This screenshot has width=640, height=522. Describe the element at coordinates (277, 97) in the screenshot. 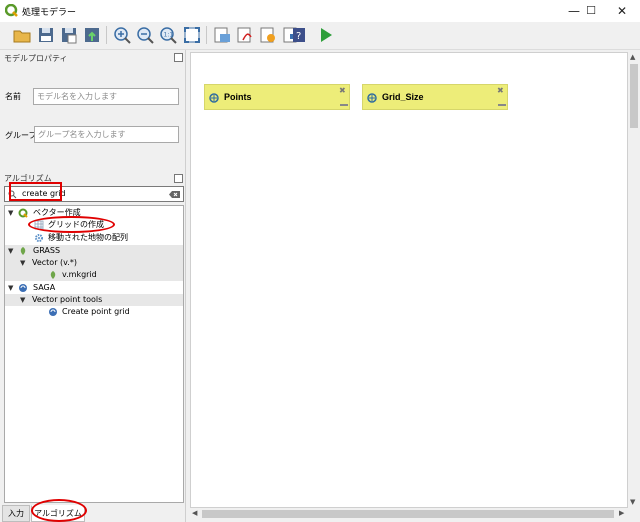

I see `input-node-points: Points ✖` at that location.